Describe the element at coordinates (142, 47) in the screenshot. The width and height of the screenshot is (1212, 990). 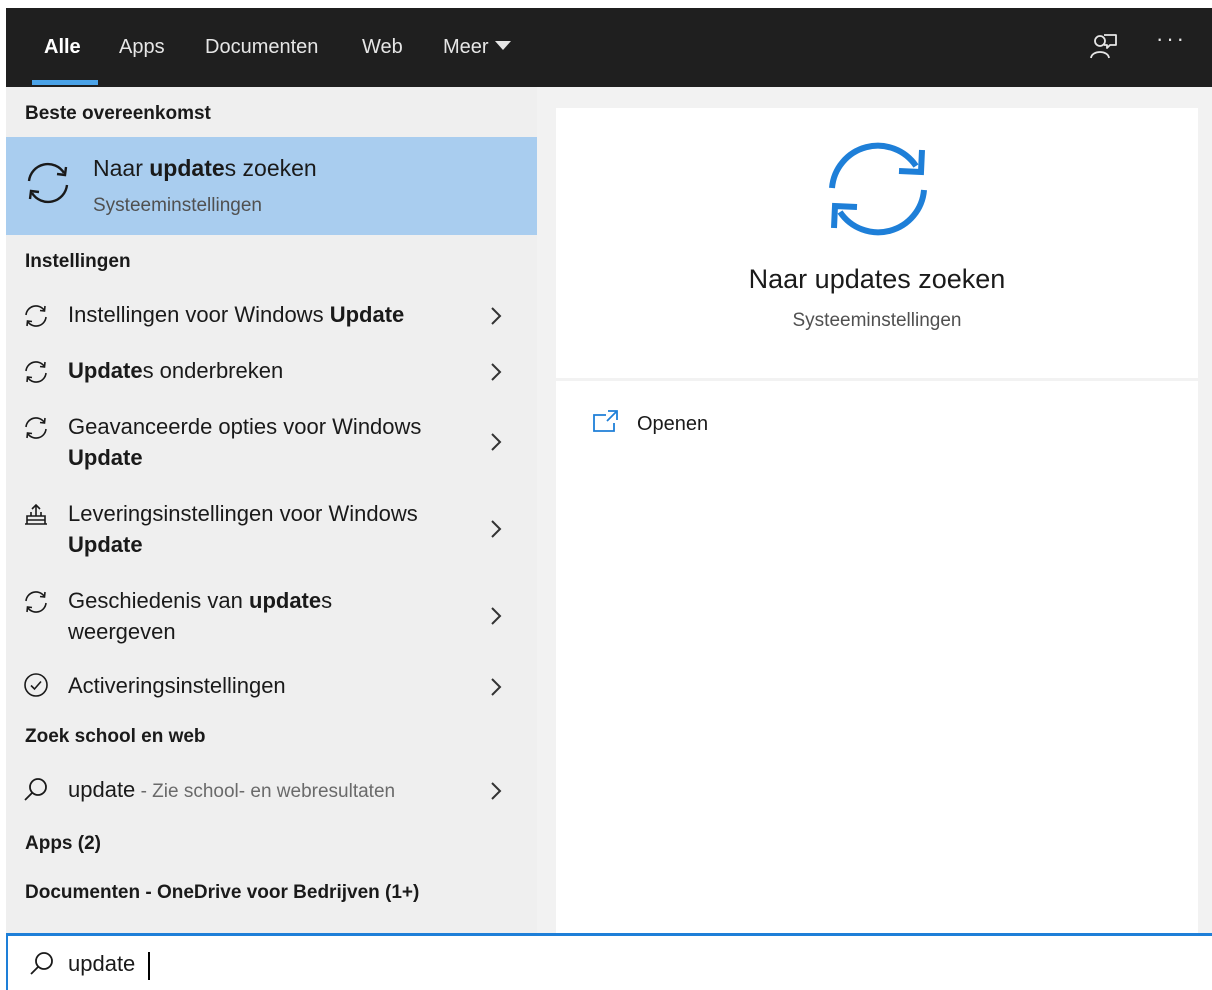
I see `tab-apps: Apps` at that location.